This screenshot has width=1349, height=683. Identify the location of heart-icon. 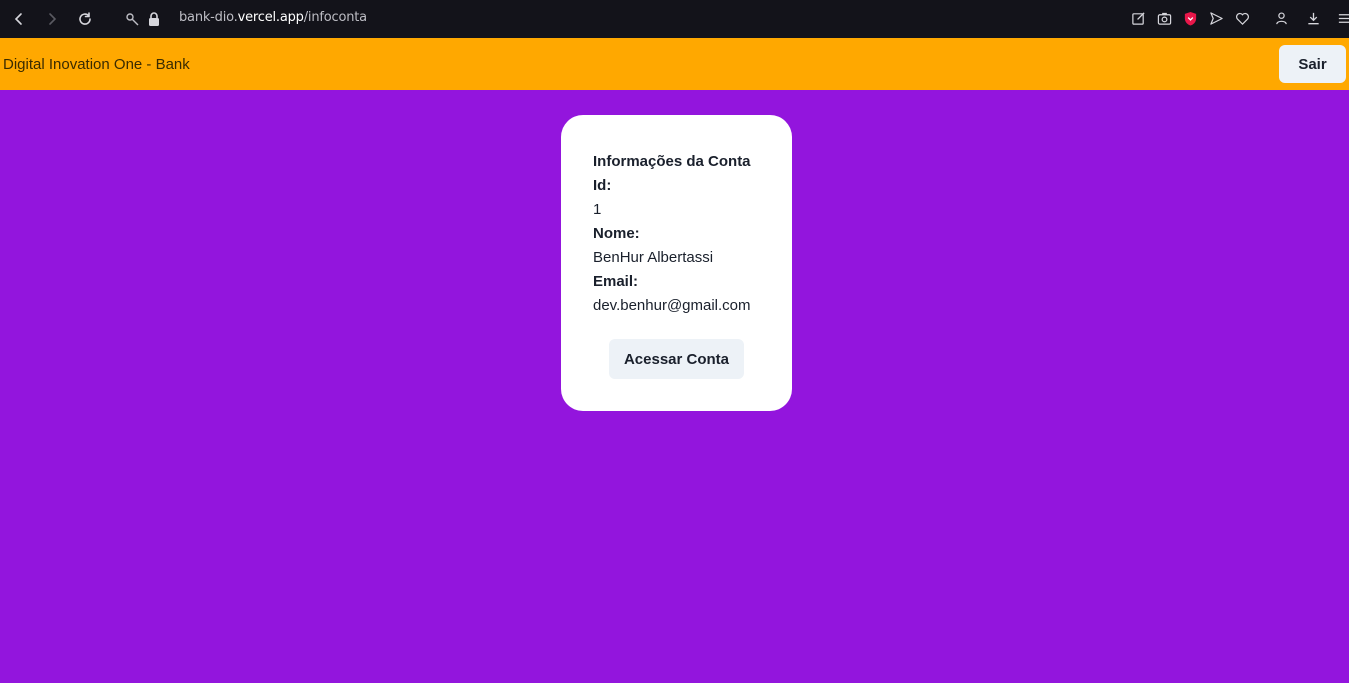
(1242, 21).